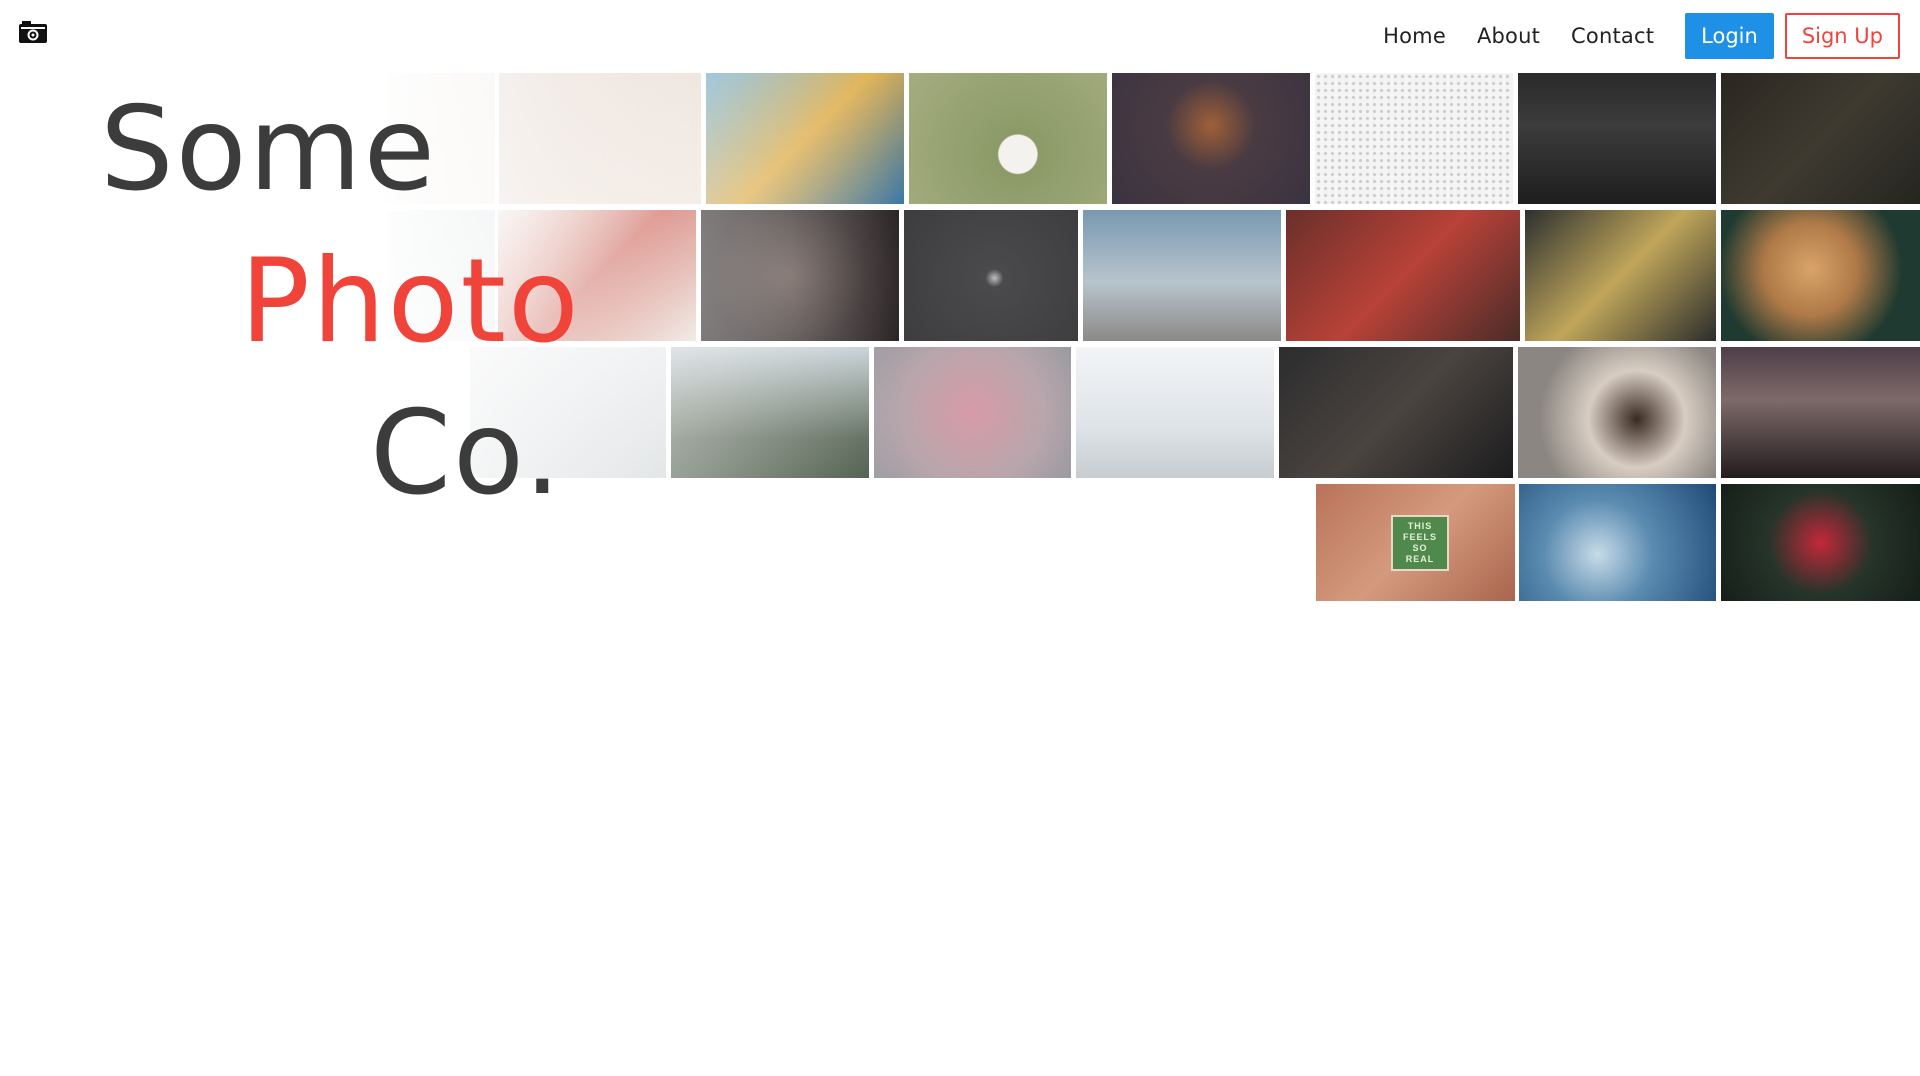 The image size is (1920, 1076). Describe the element at coordinates (1508, 36) in the screenshot. I see `nav-about: About` at that location.